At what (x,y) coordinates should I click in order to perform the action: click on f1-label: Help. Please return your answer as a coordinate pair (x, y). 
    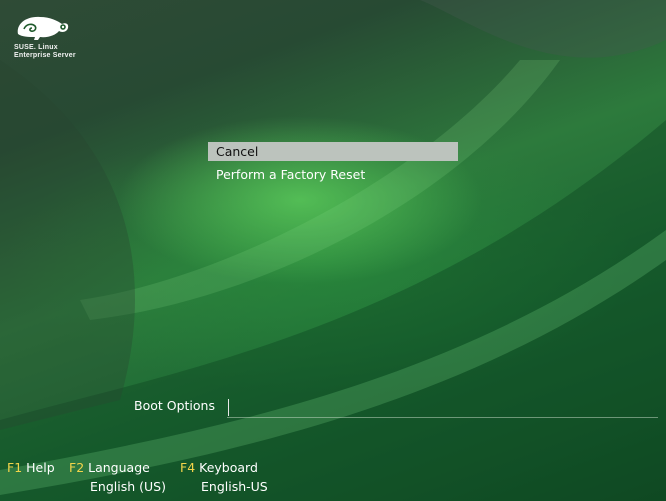
    Looking at the image, I should click on (40, 467).